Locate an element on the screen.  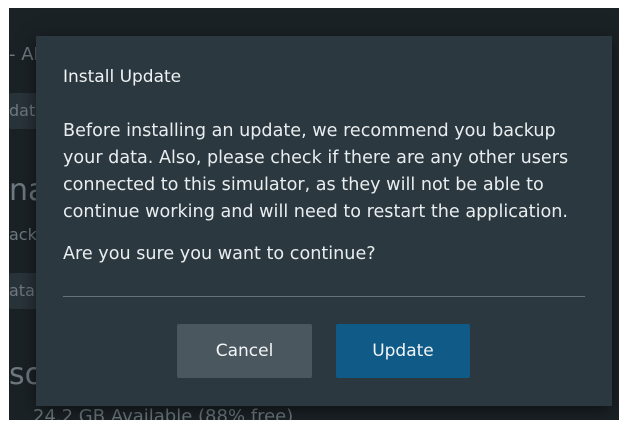
update-button: Update is located at coordinates (403, 351).